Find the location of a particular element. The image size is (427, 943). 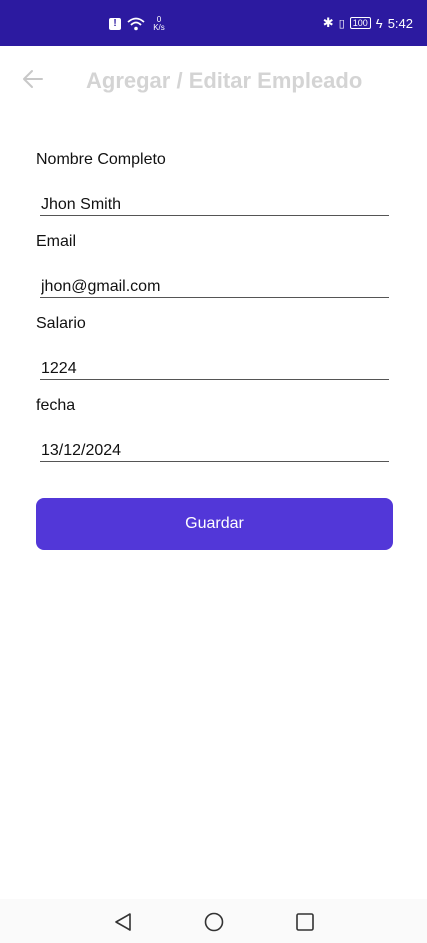

alert-icon: ! is located at coordinates (115, 24).